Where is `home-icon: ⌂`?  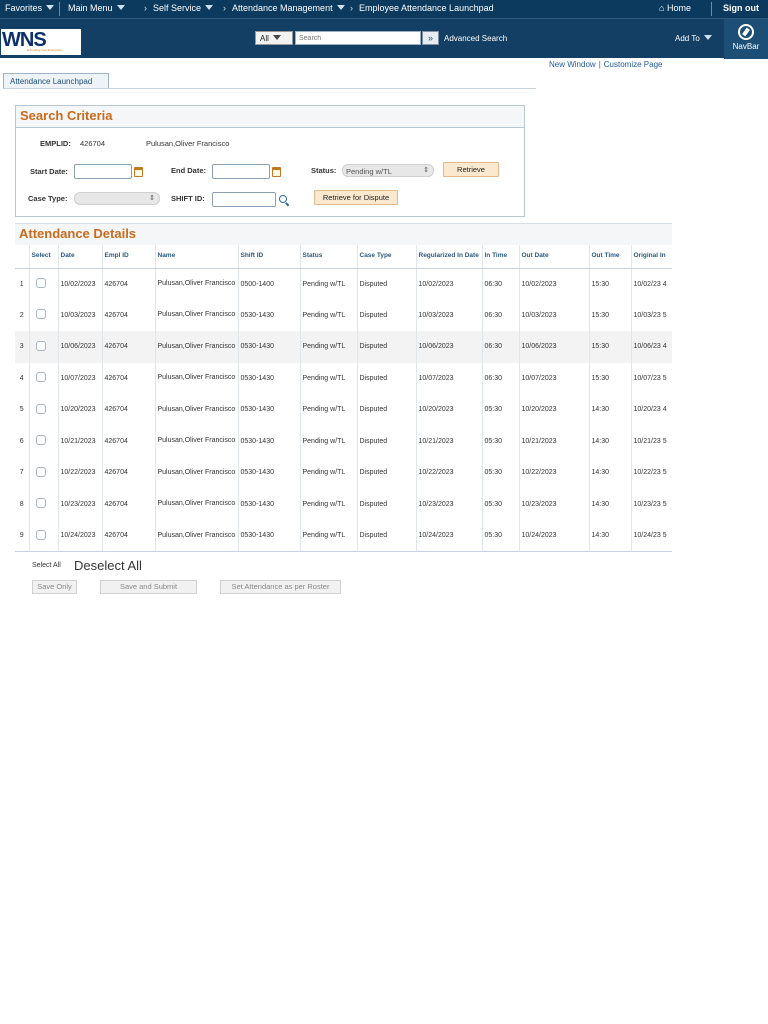 home-icon: ⌂ is located at coordinates (662, 8).